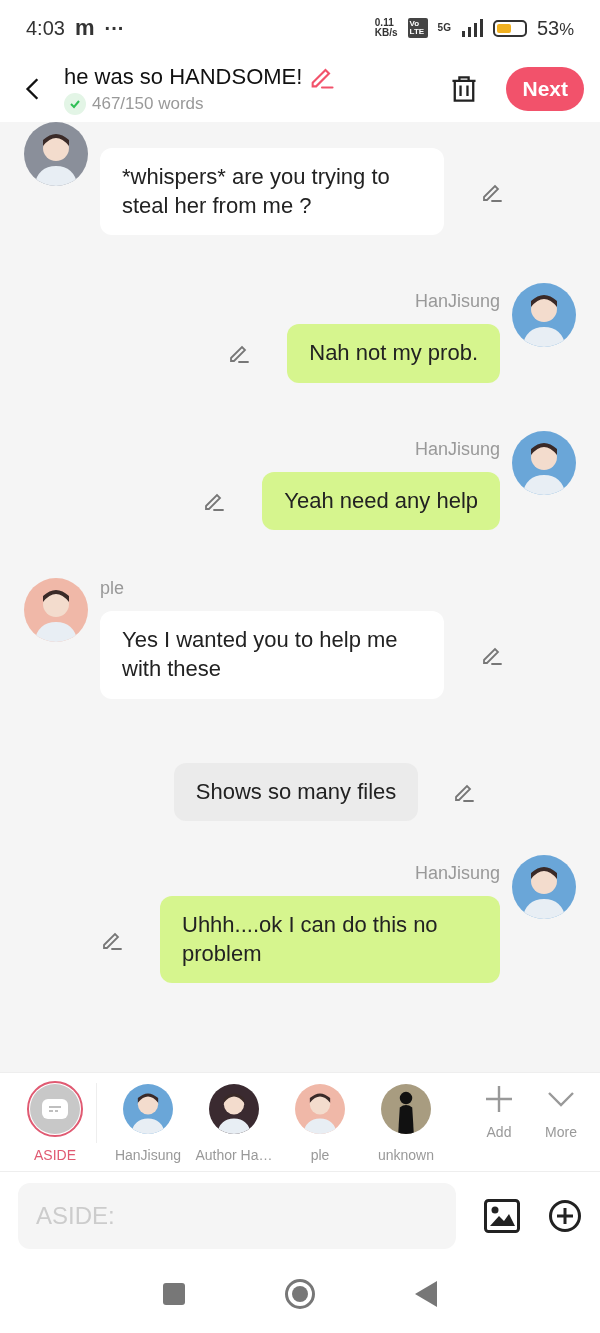 The height and width of the screenshot is (1333, 600). What do you see at coordinates (320, 1122) in the screenshot?
I see `cast-member: ple` at bounding box center [320, 1122].